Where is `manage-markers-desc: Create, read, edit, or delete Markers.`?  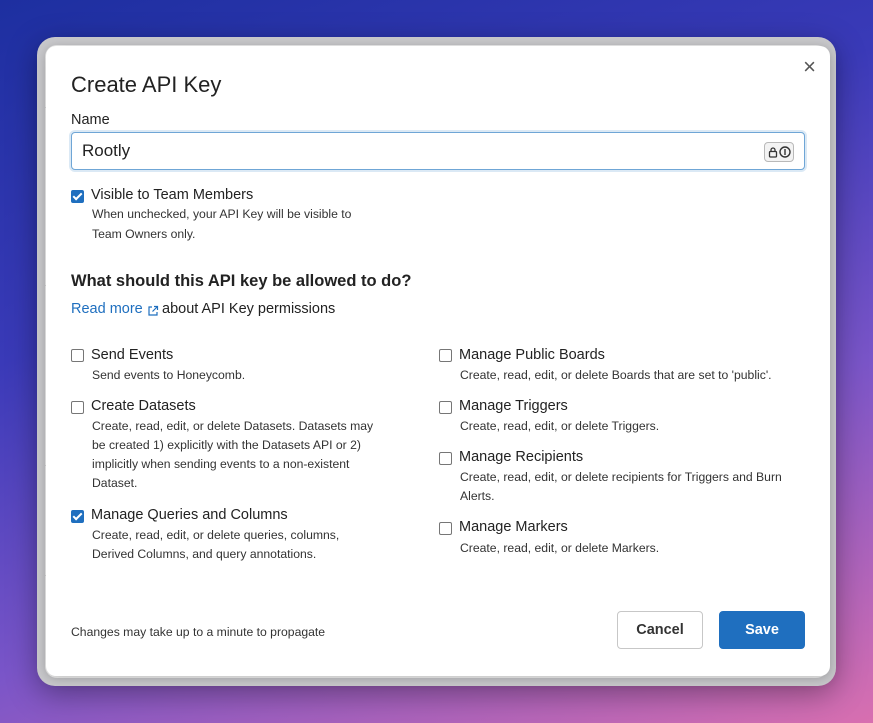 manage-markers-desc: Create, read, edit, or delete Markers. is located at coordinates (560, 548).